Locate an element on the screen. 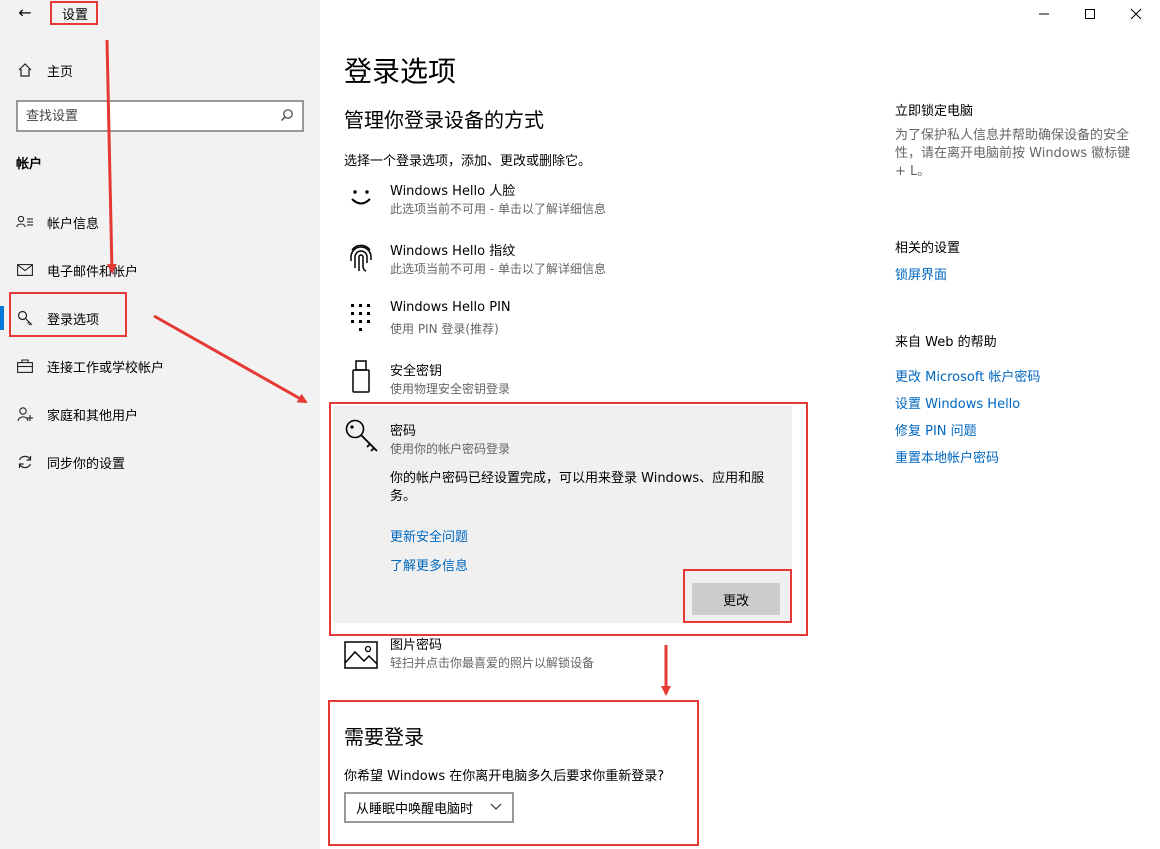 The width and height of the screenshot is (1160, 849). sidebar-item-family: 家庭和其他用户 is located at coordinates (160, 414).